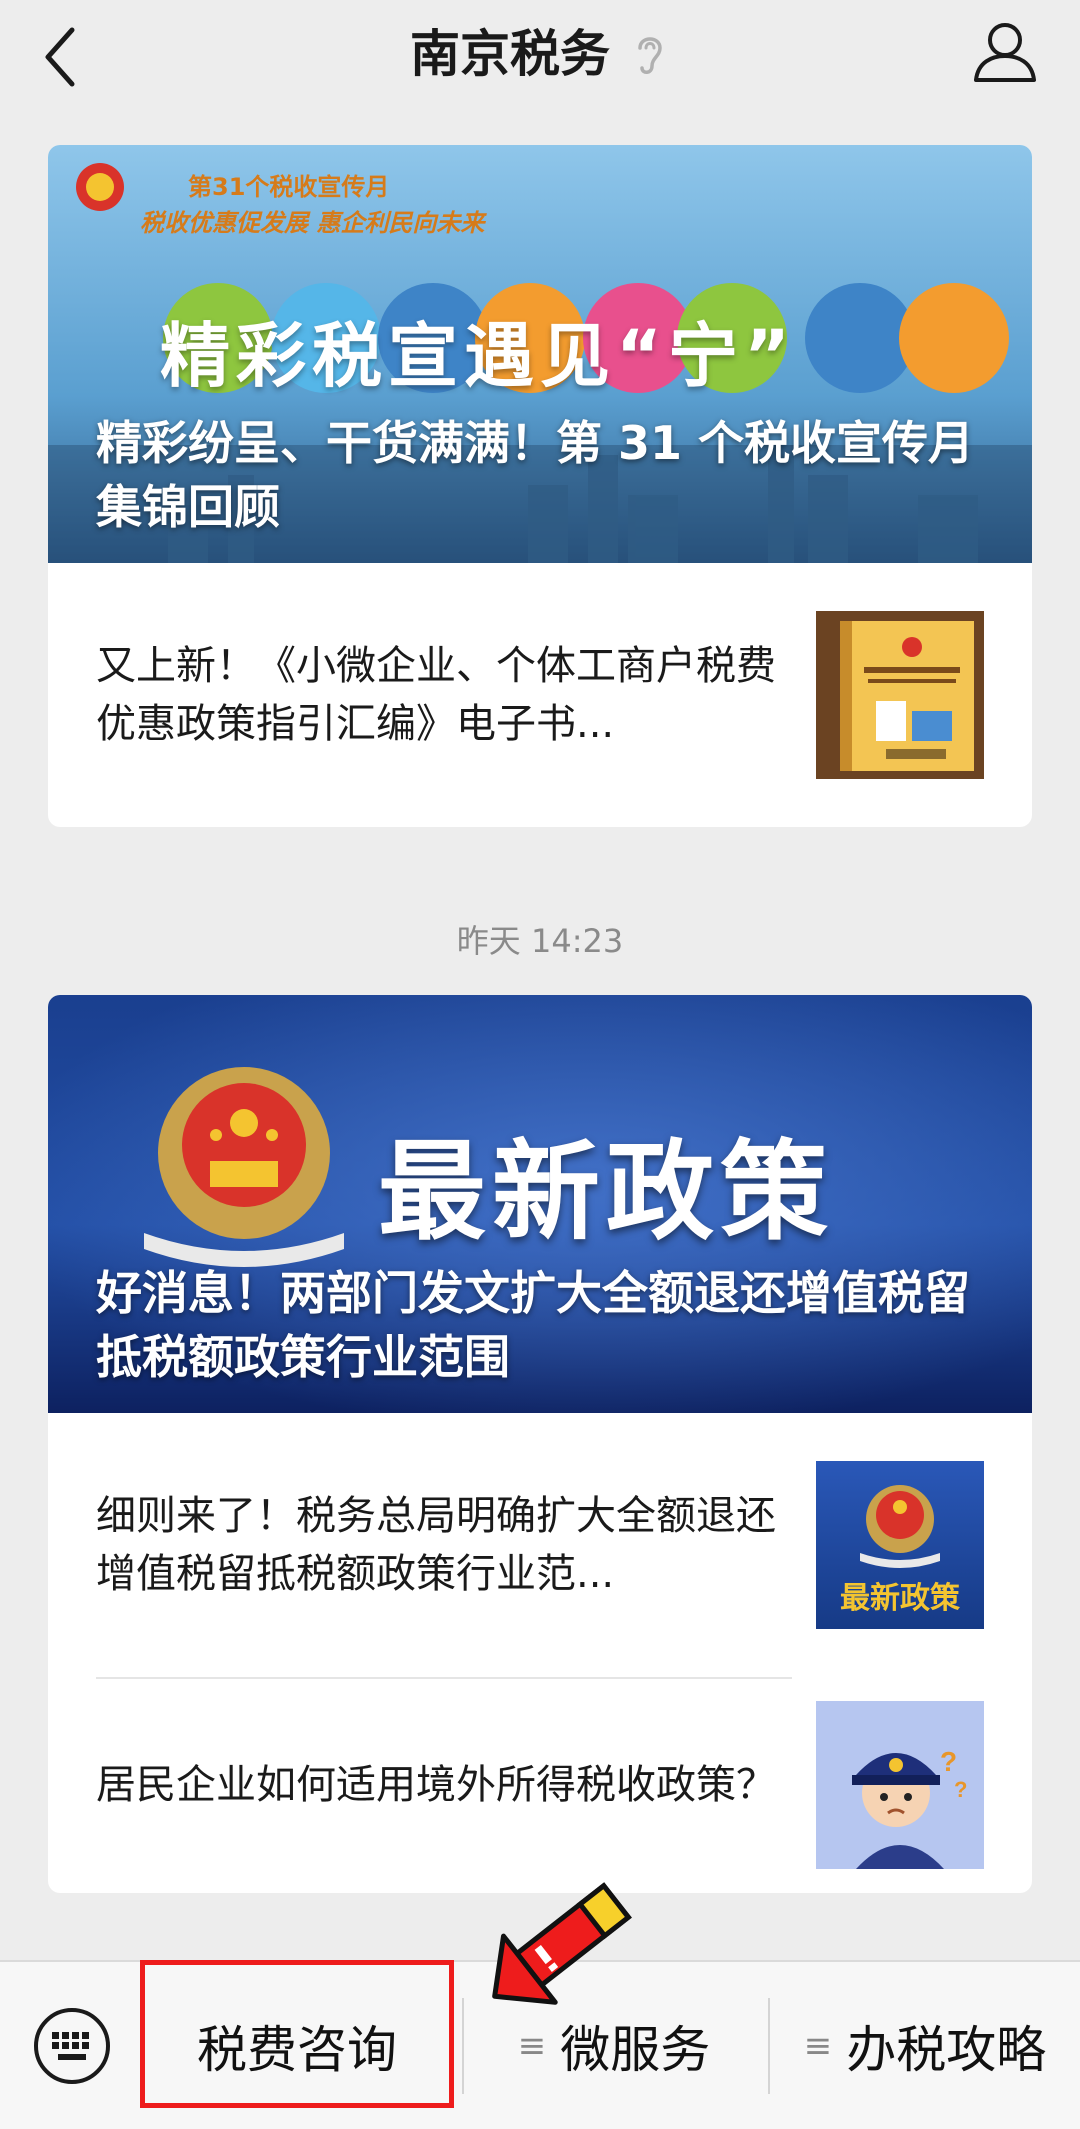 The image size is (1080, 2129). I want to click on policy-thumbnail: 最新政策, so click(900, 1545).